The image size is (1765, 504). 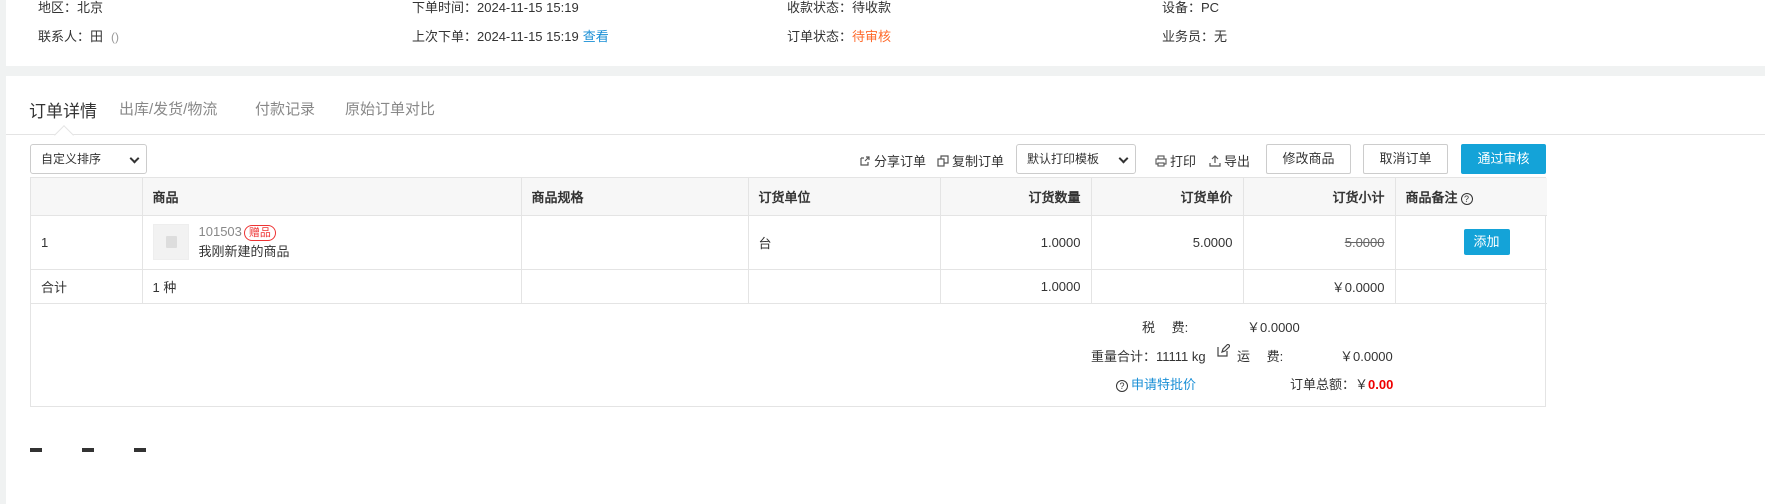 I want to click on edit-freight-button, so click(x=1224, y=351).